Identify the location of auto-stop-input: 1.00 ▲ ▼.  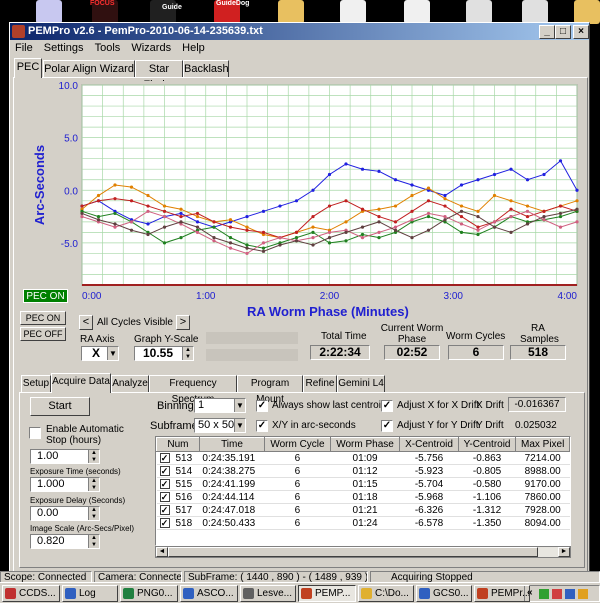
(65, 456).